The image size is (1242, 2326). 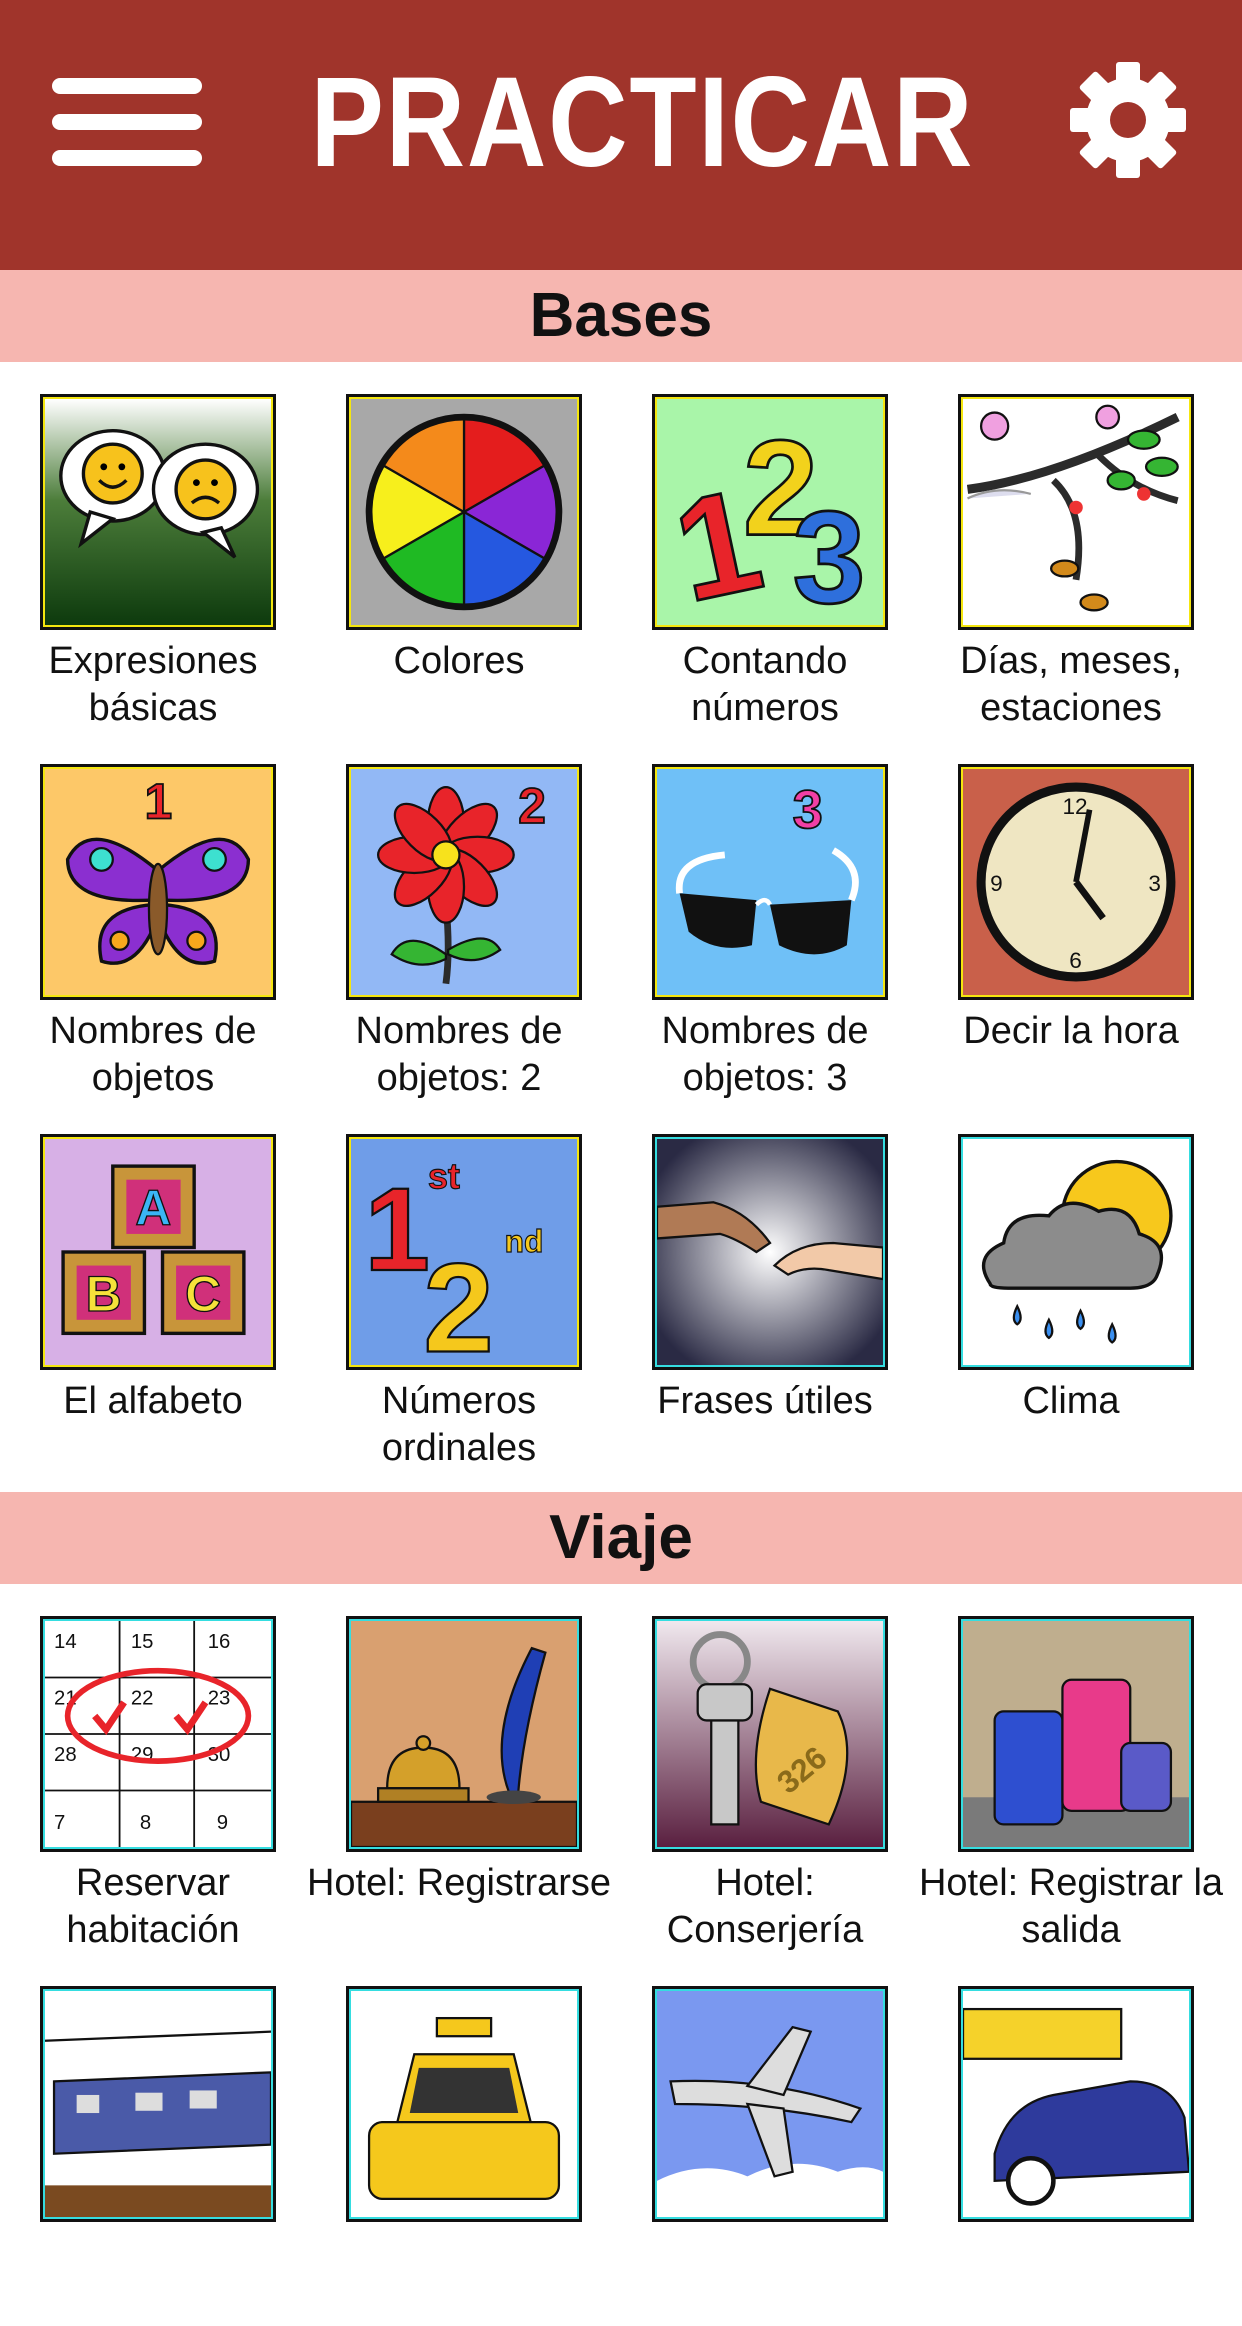 What do you see at coordinates (1076, 1252) in the screenshot?
I see `weather-cloud-icon` at bounding box center [1076, 1252].